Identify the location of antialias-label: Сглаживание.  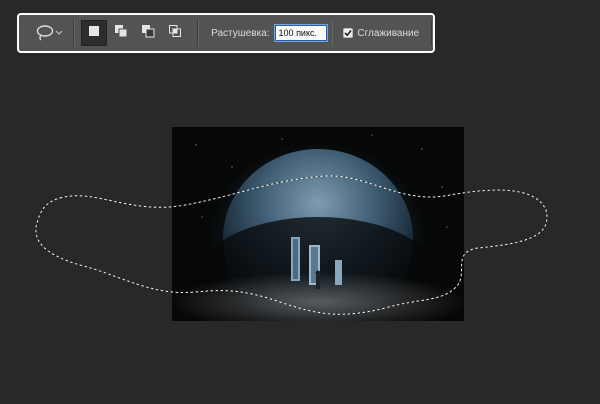
(388, 33).